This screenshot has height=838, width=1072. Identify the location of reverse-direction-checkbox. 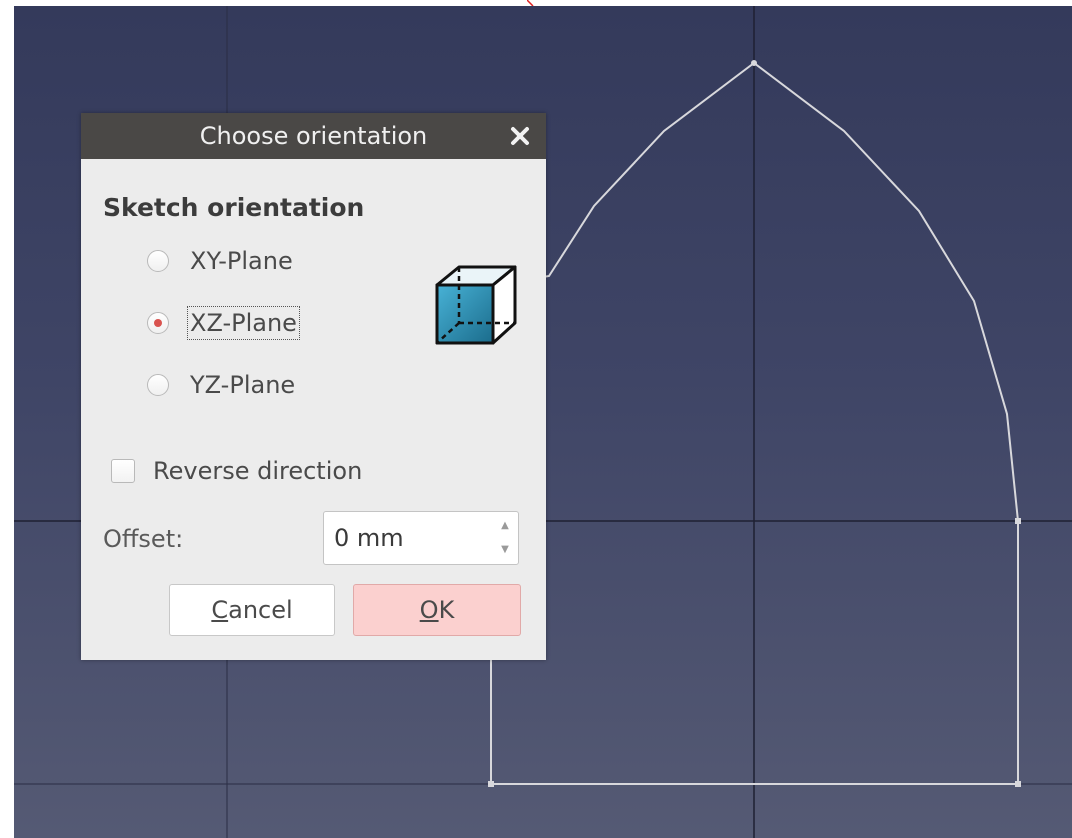
(123, 471).